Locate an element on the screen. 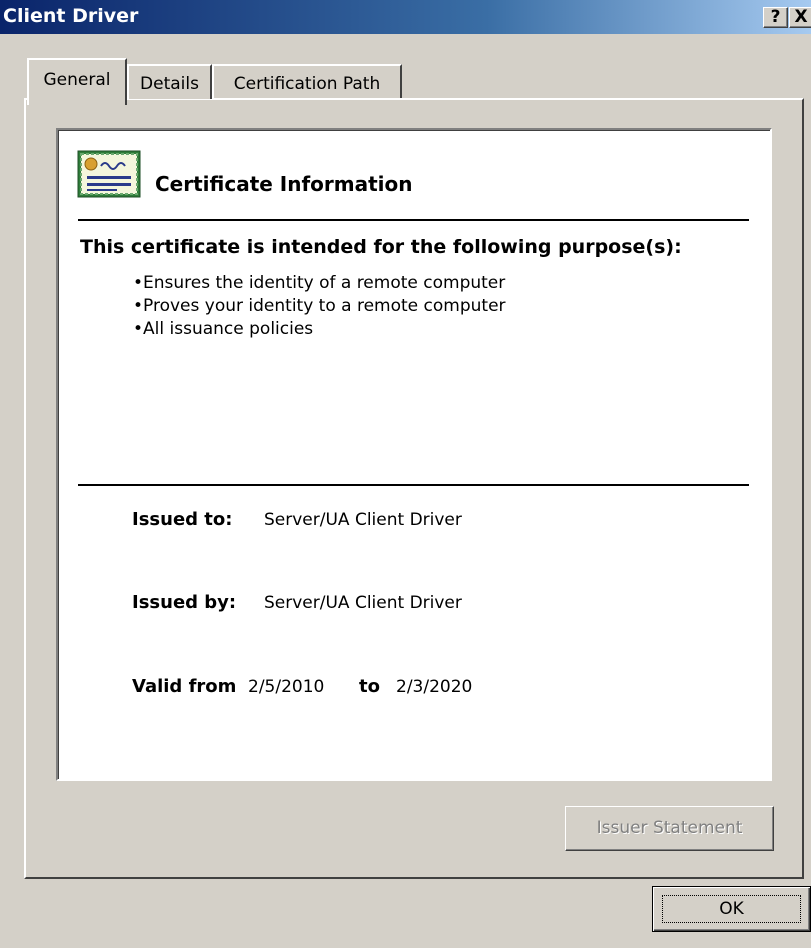  help-icon: ? is located at coordinates (775, 17).